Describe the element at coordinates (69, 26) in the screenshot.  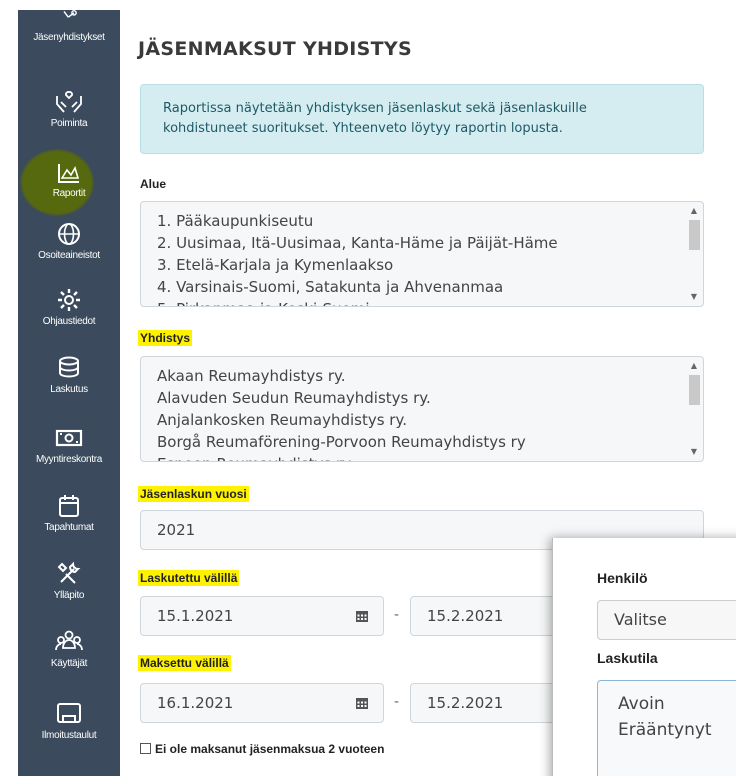
I see `sidebar-item-jasenyhdistykset: Jäsenyhdistykset` at that location.